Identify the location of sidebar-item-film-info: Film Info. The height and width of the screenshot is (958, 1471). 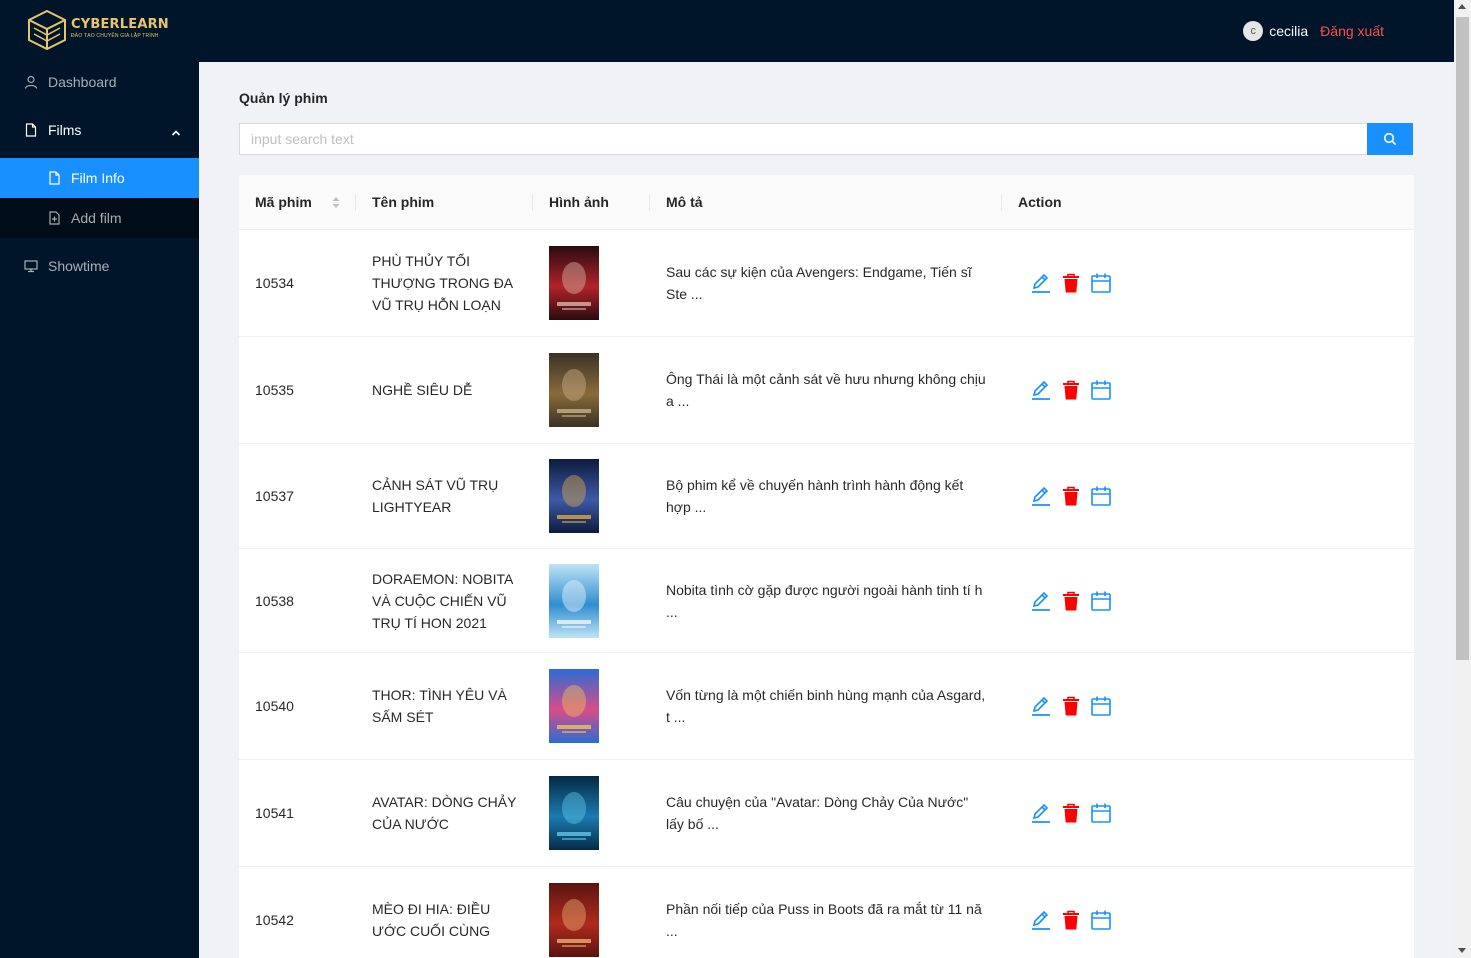
(99, 178).